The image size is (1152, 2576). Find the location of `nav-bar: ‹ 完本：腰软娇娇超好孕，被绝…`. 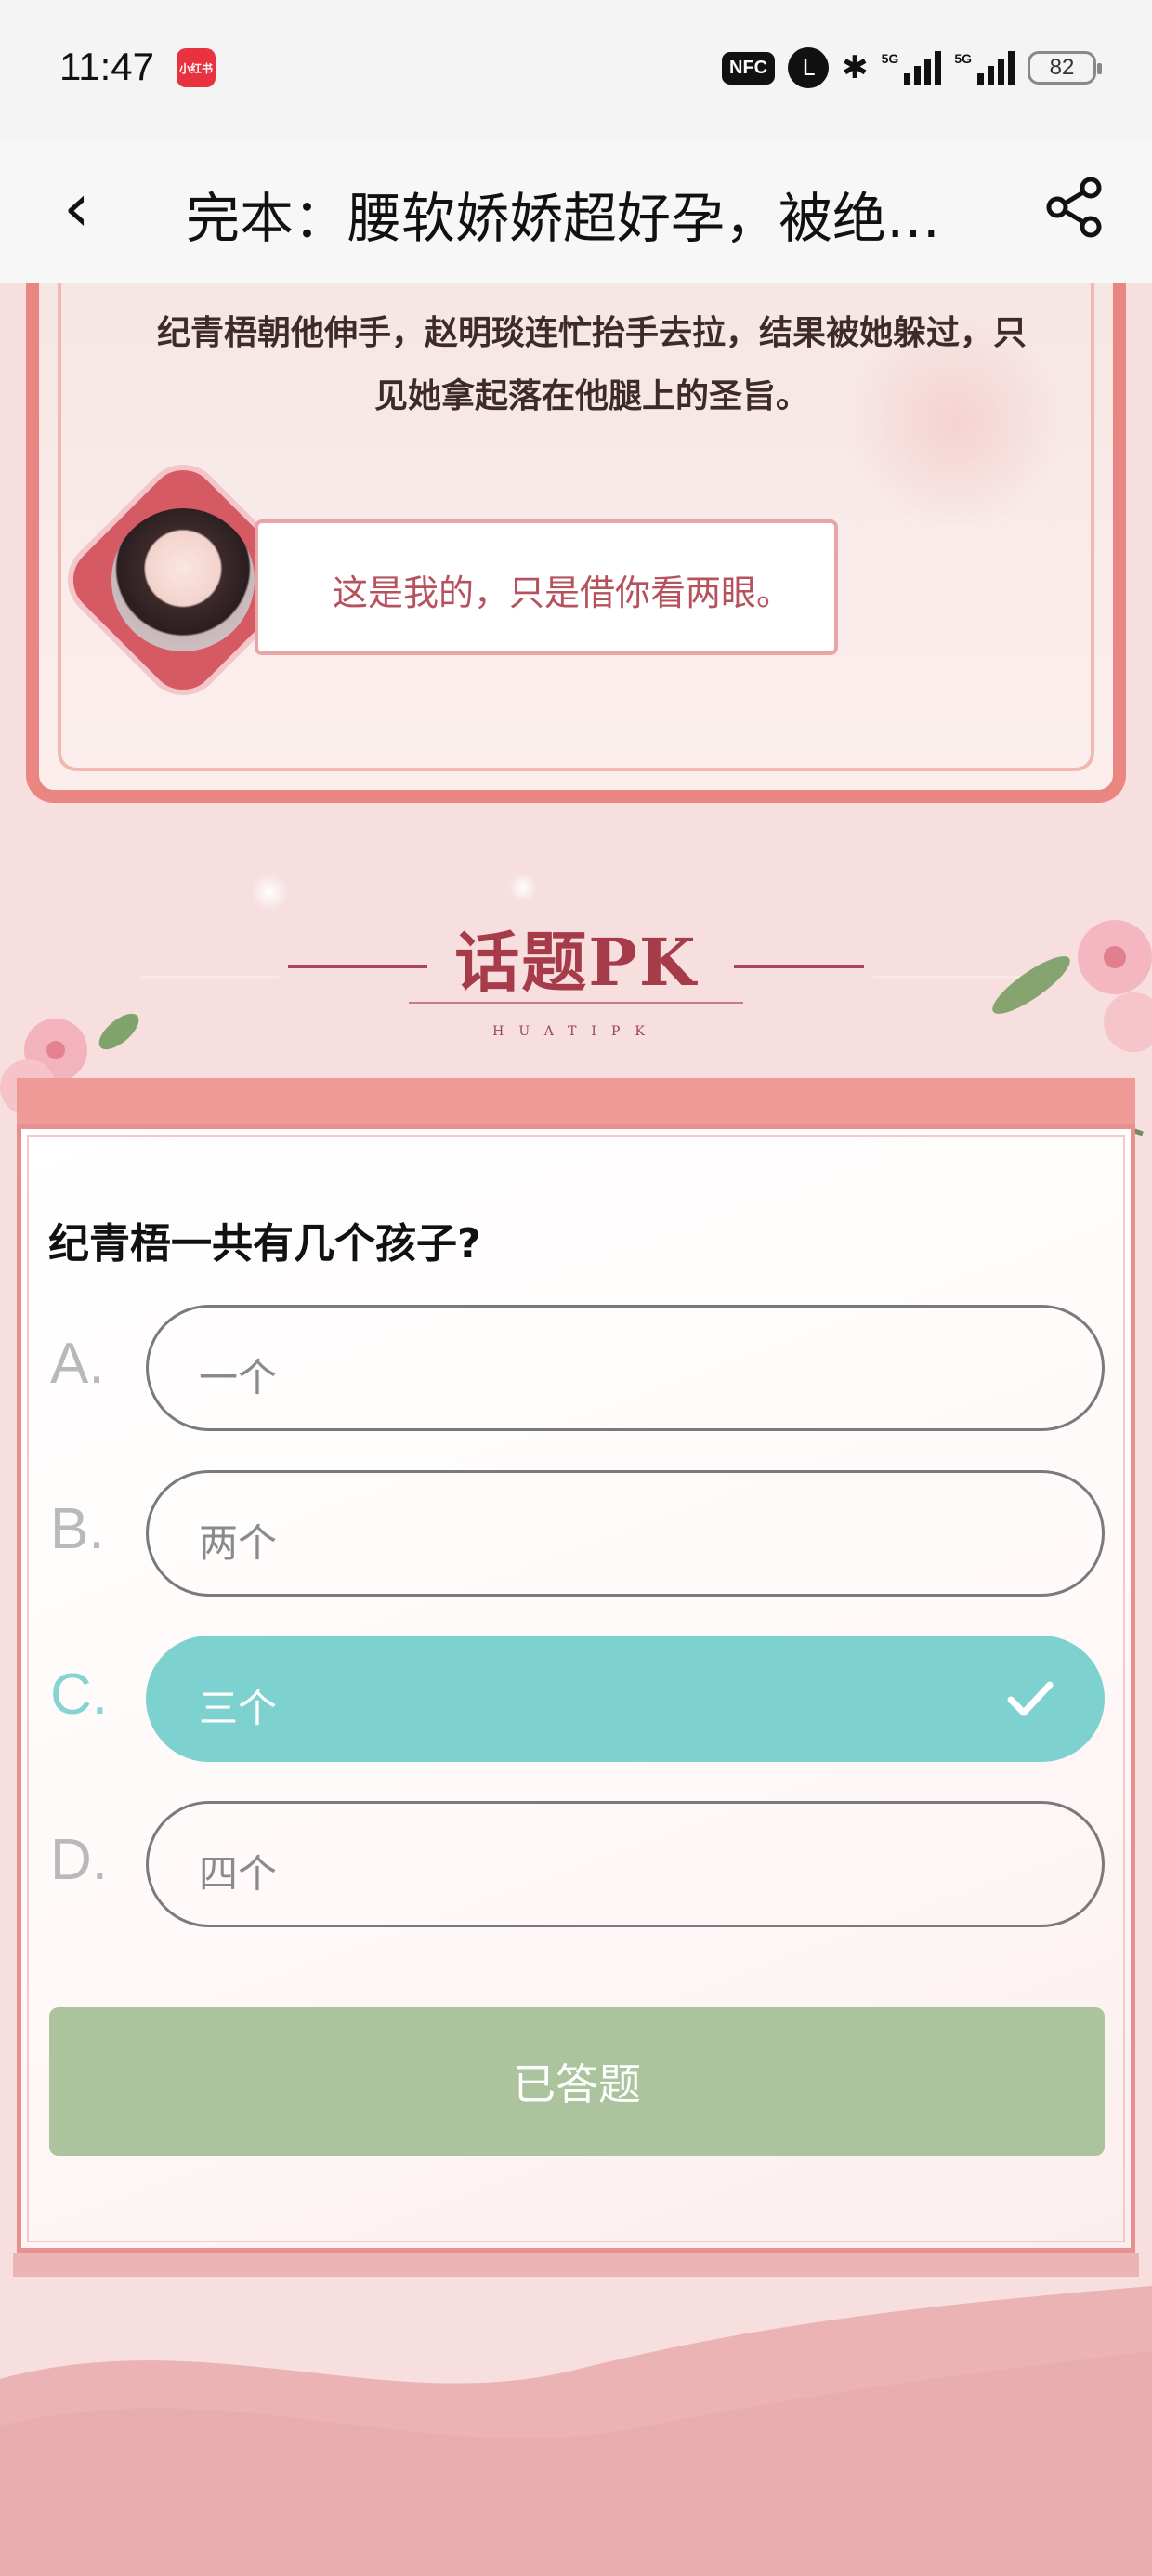

nav-bar: ‹ 完本：腰软娇娇超好孕，被绝… is located at coordinates (576, 211).